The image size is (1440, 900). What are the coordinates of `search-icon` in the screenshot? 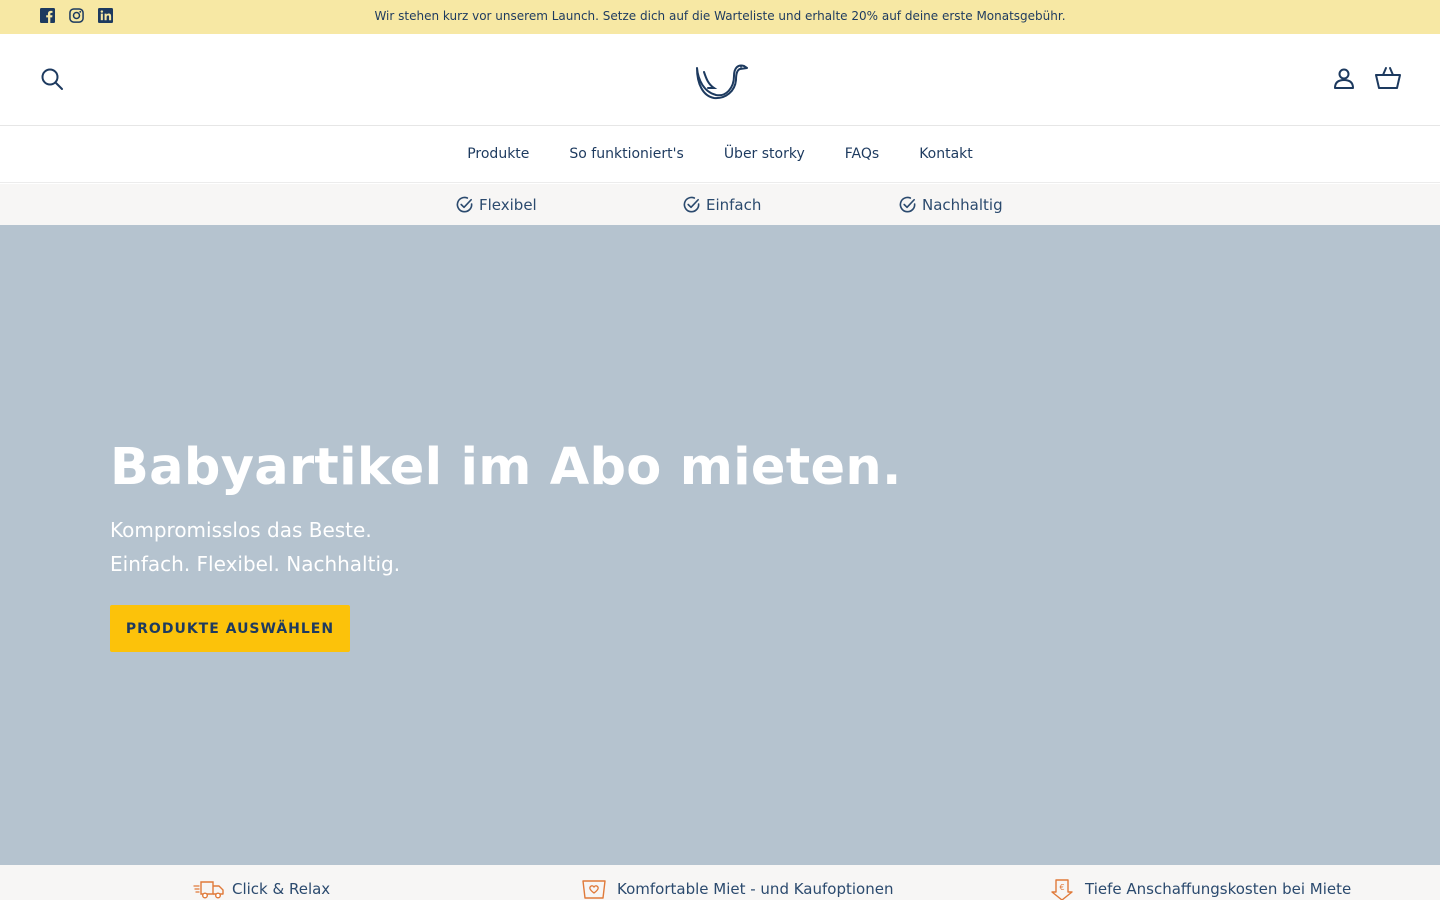 It's located at (52, 79).